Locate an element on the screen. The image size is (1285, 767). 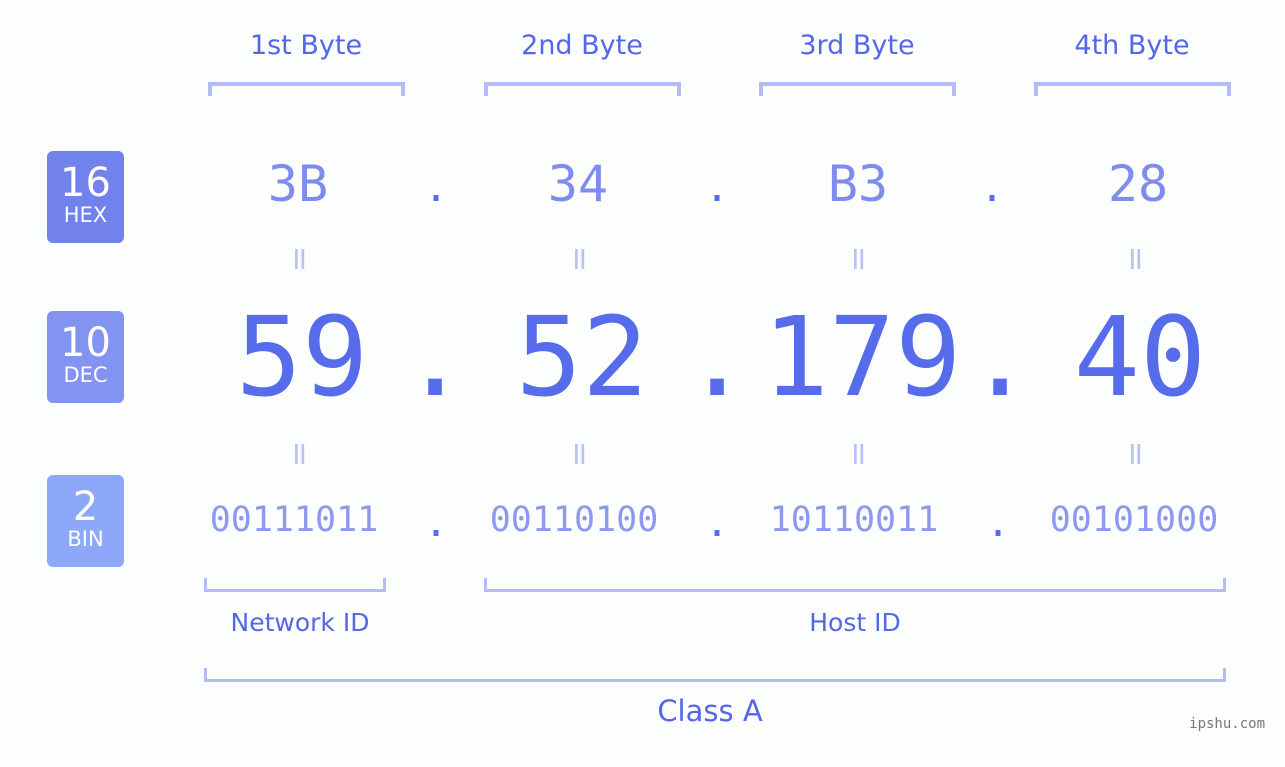
hex-label: HEX is located at coordinates (85, 215).